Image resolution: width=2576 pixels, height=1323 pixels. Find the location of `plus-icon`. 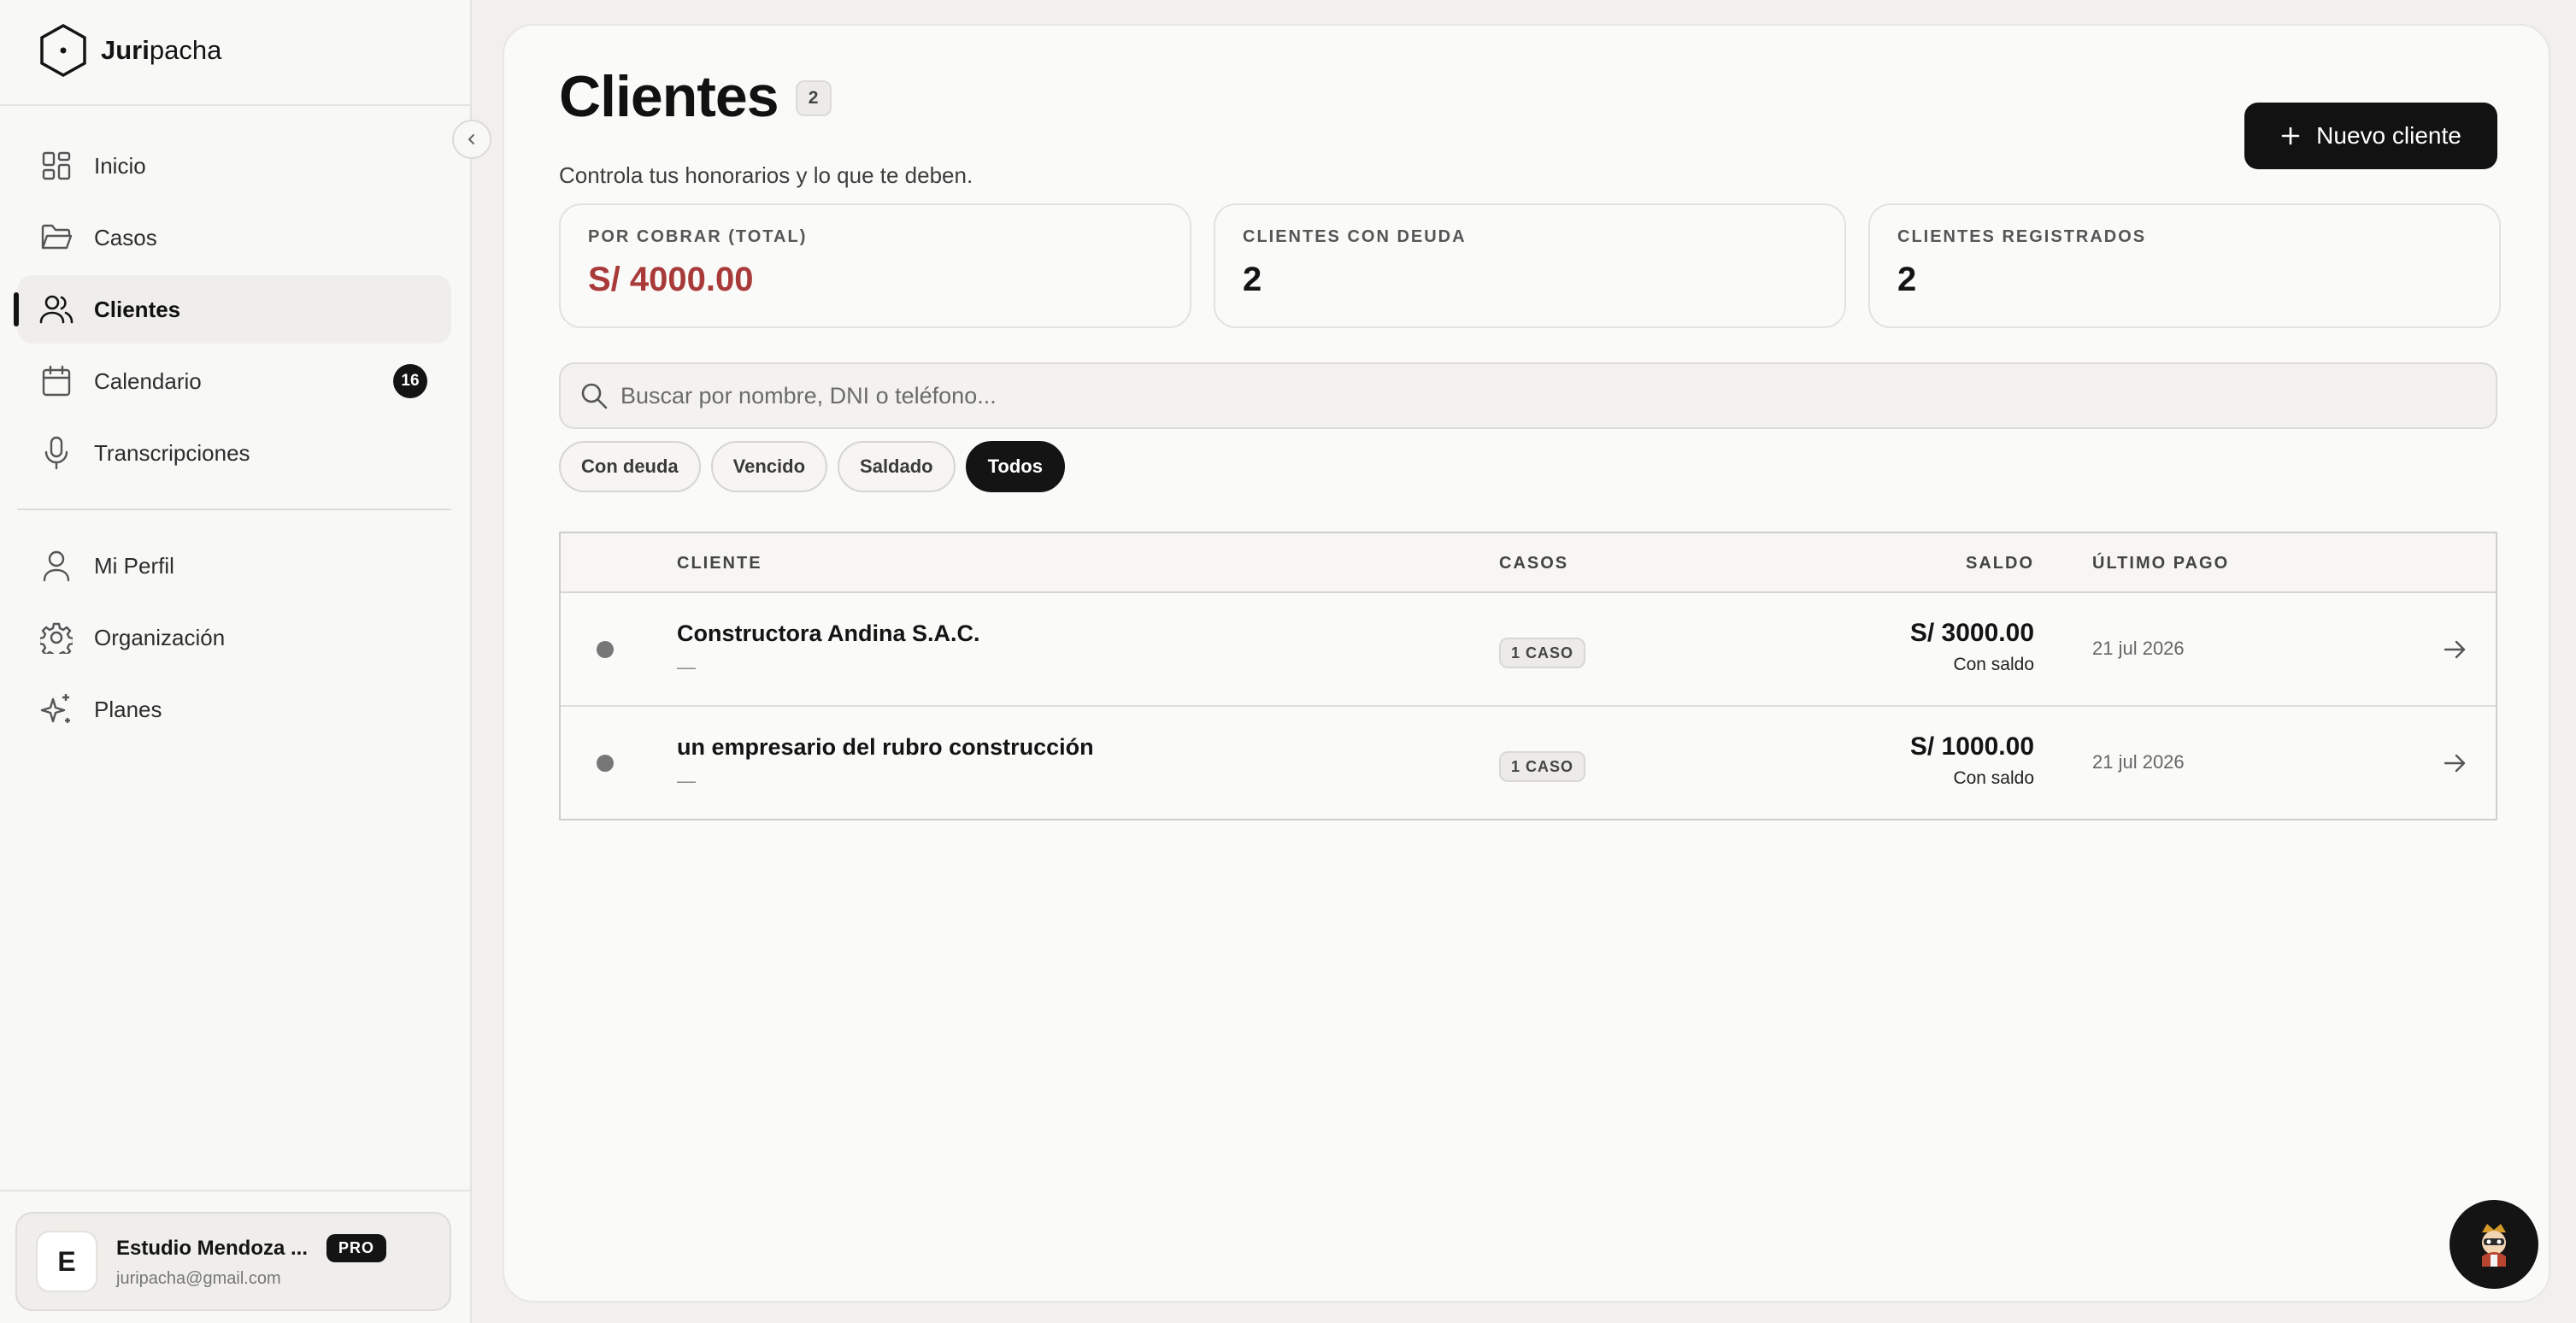

plus-icon is located at coordinates (2290, 135).